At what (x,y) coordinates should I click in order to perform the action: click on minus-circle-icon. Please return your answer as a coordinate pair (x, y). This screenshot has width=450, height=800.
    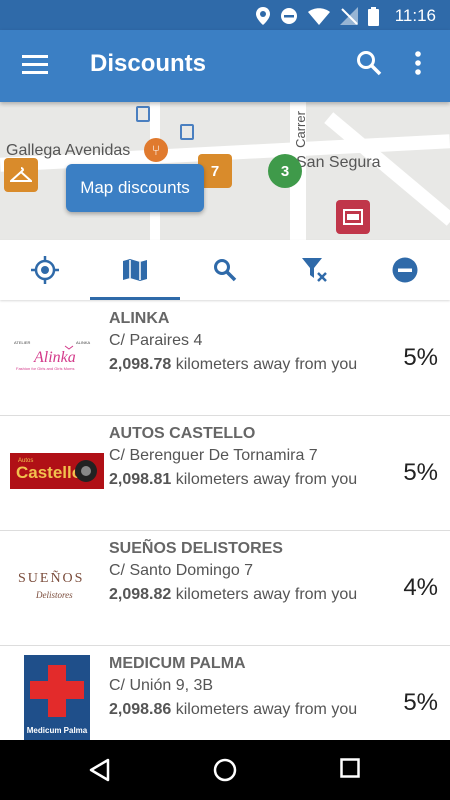
    Looking at the image, I should click on (405, 270).